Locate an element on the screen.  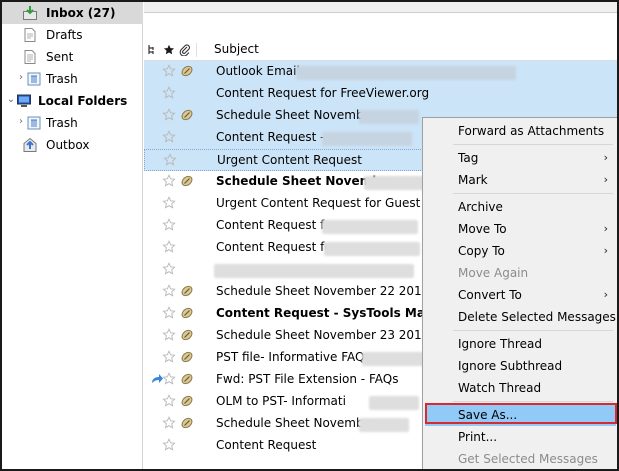
local-folders-icon is located at coordinates (24, 101).